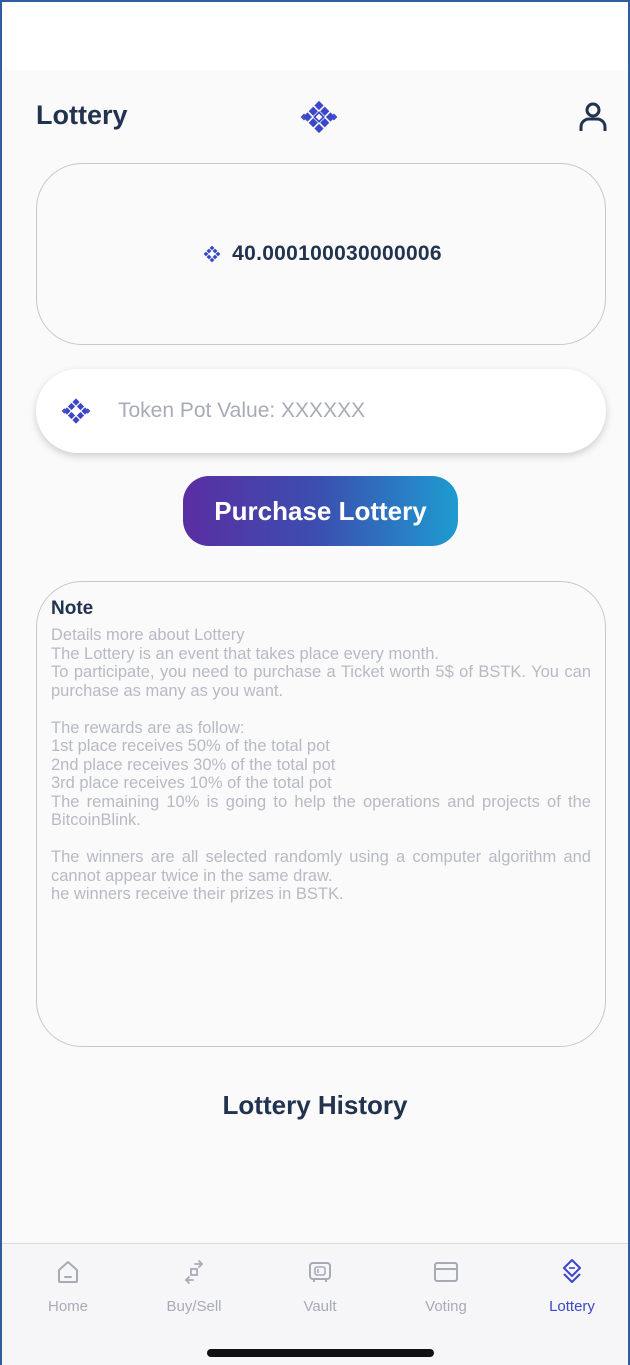 The width and height of the screenshot is (630, 1365). I want to click on note-line: 3rd place receives 10% of the total pot, so click(191, 783).